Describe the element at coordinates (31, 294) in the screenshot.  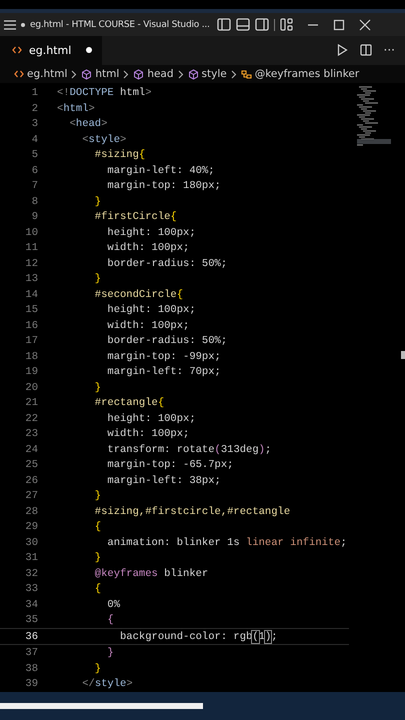
I see `line-number: 14` at that location.